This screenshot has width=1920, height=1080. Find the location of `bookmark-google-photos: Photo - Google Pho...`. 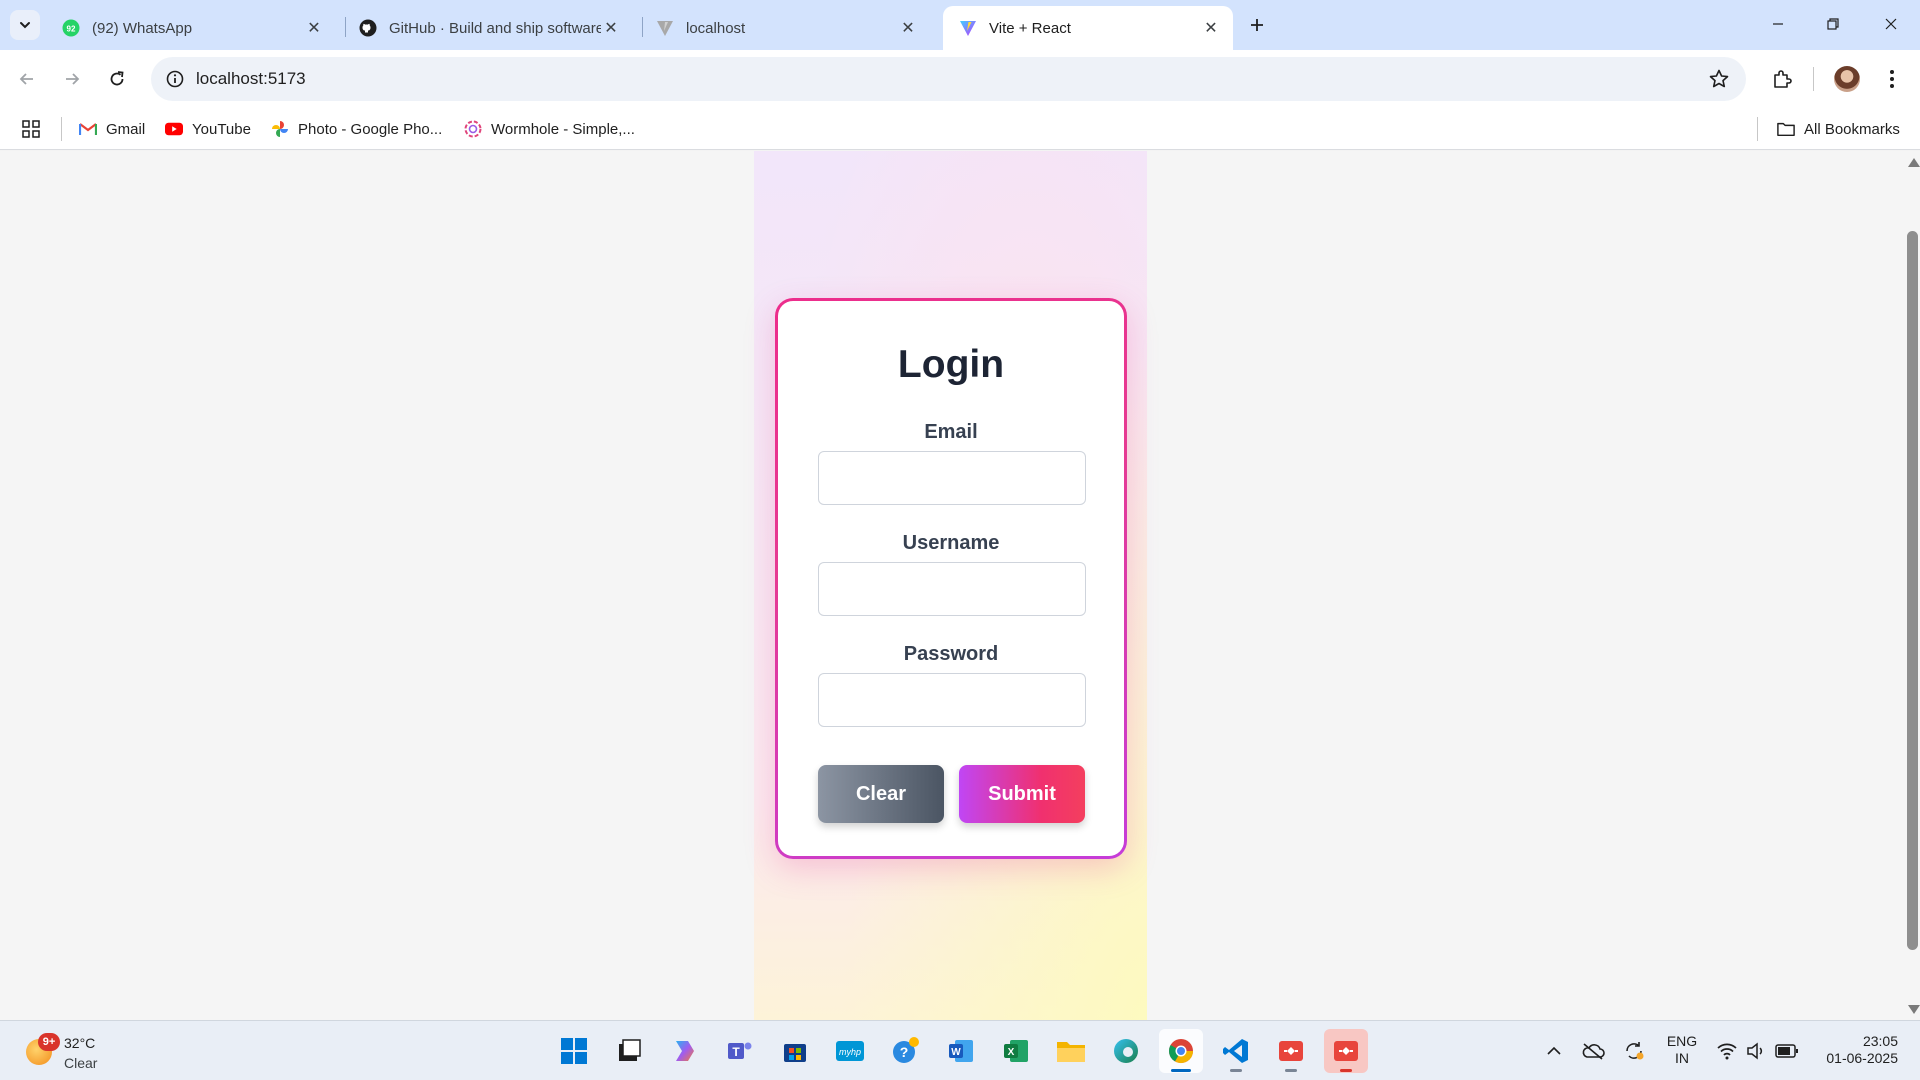

bookmark-google-photos: Photo - Google Pho... is located at coordinates (356, 129).